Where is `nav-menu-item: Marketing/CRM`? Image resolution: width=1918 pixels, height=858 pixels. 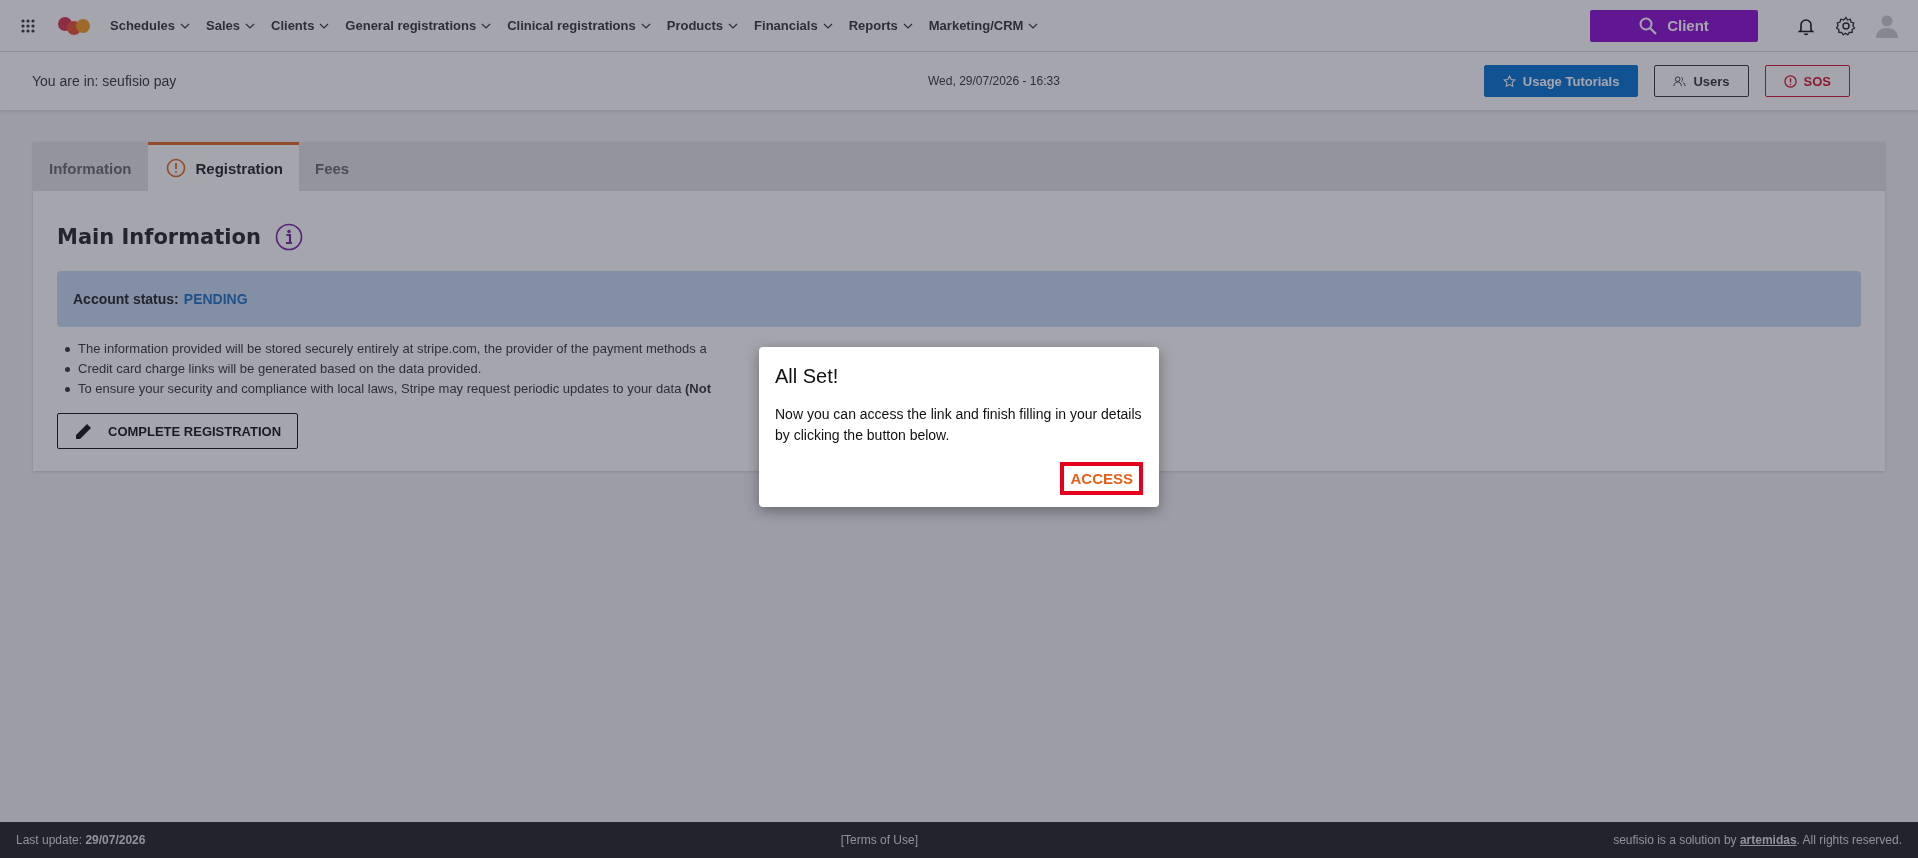
nav-menu-item: Marketing/CRM is located at coordinates (983, 25).